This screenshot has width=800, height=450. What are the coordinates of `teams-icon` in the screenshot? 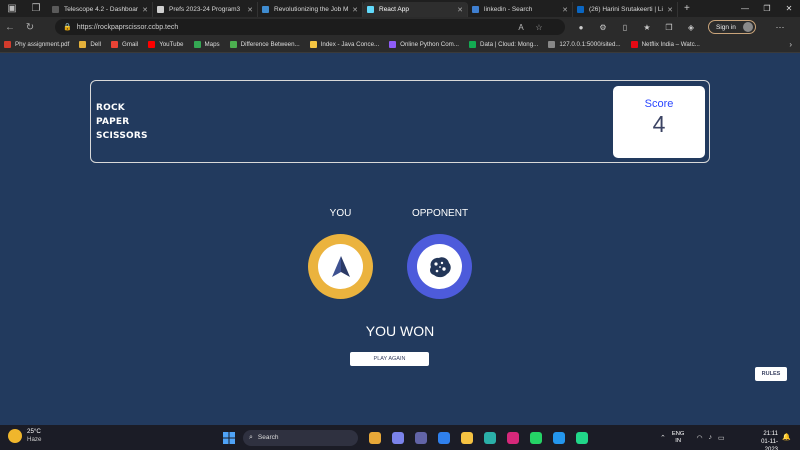 It's located at (398, 438).